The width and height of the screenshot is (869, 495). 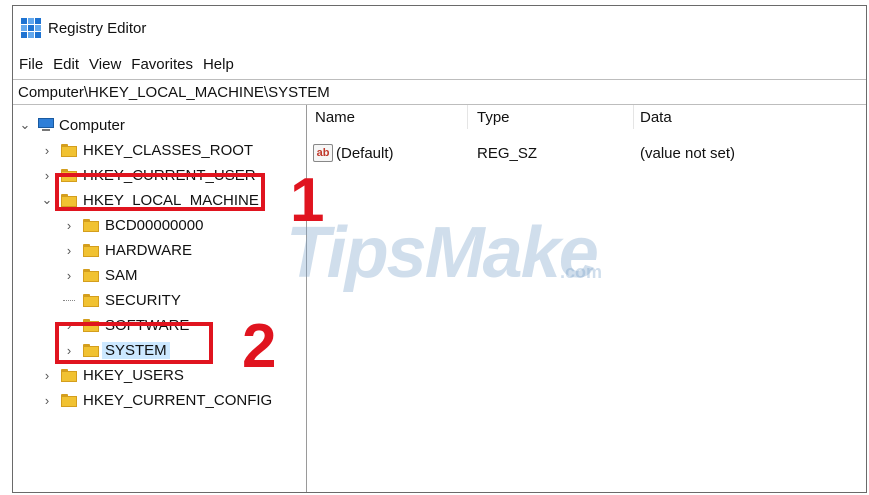 What do you see at coordinates (162, 64) in the screenshot?
I see `menu-favorites: Favorites` at bounding box center [162, 64].